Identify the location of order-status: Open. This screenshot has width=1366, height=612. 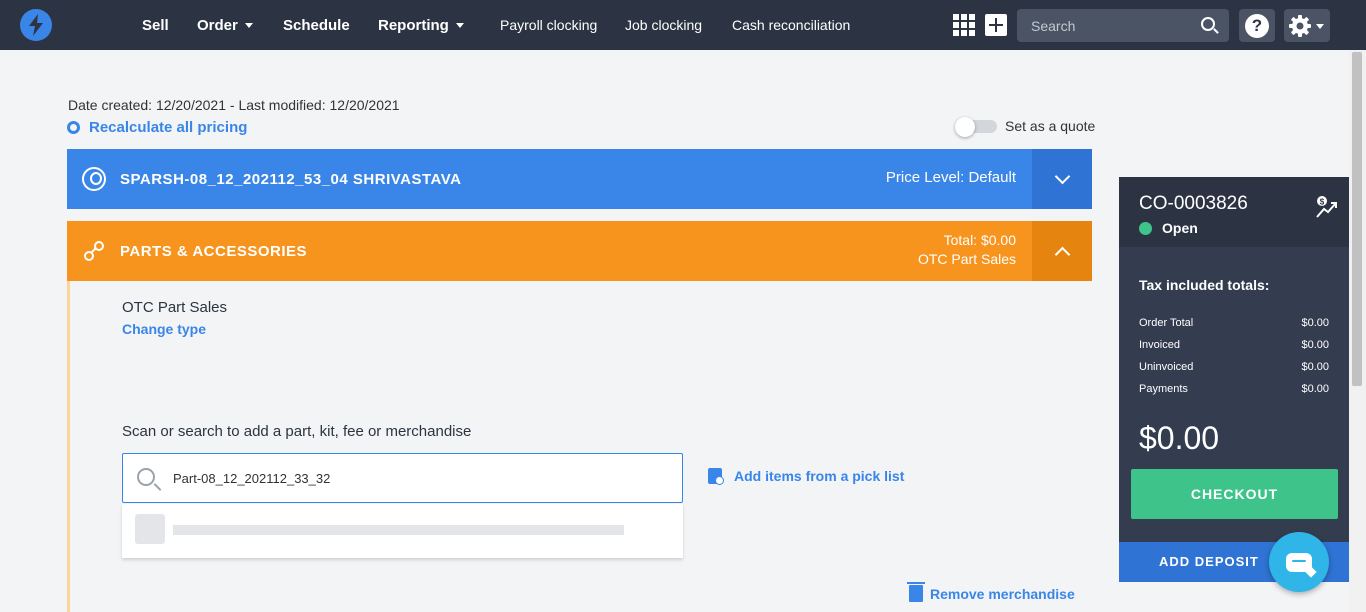
(1180, 228).